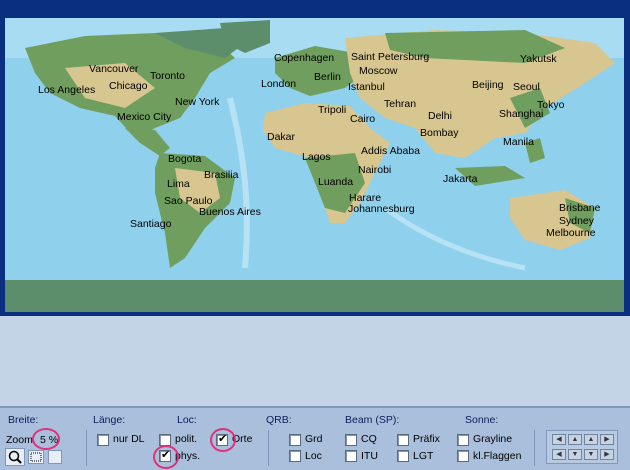 This screenshot has width=630, height=470. I want to click on city-label: London, so click(279, 84).